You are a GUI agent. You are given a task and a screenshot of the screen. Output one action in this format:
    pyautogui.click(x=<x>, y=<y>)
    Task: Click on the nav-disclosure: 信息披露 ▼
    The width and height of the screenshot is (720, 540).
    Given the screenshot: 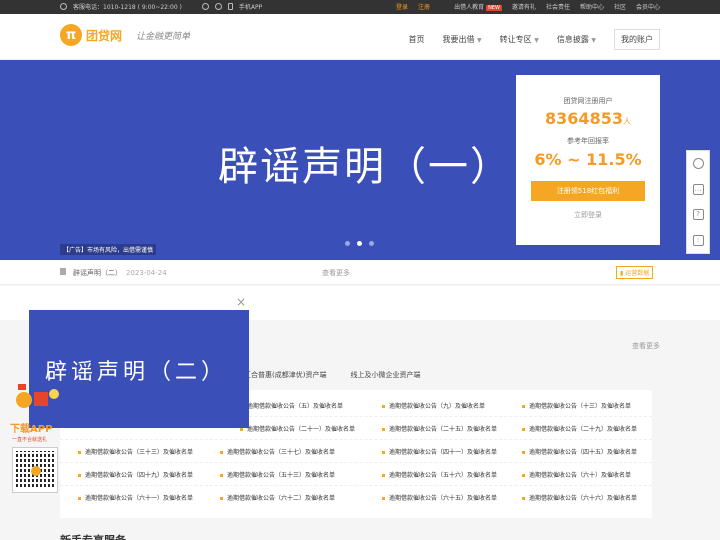 What is the action you would take?
    pyautogui.click(x=576, y=39)
    